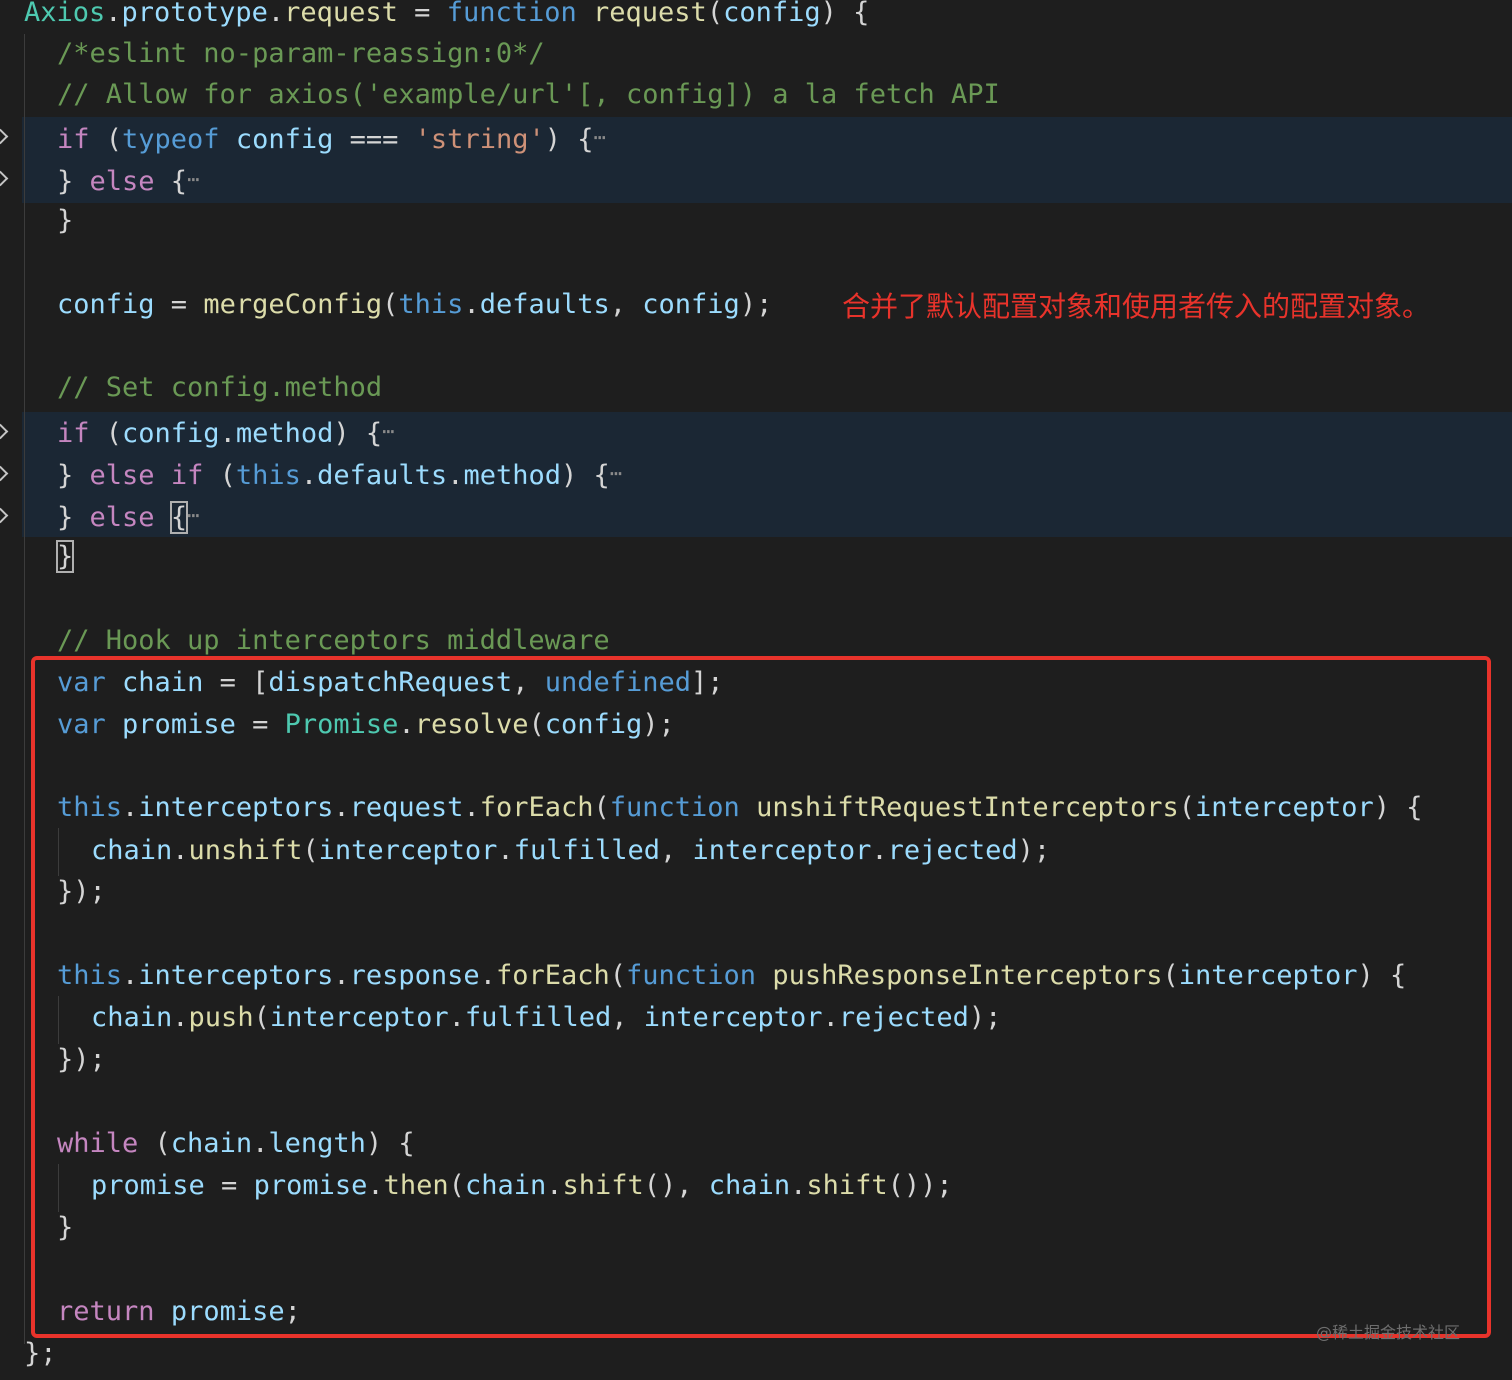 The image size is (1512, 1380). Describe the element at coordinates (293, 304) in the screenshot. I see `token: mergeConfig` at that location.